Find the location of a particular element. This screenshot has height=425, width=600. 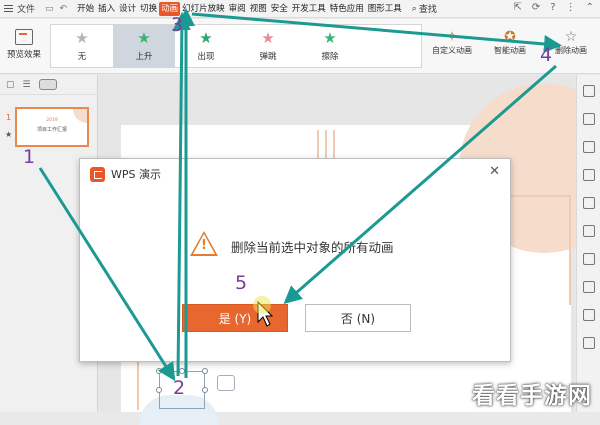

step-label-3: 3 is located at coordinates (177, 25).